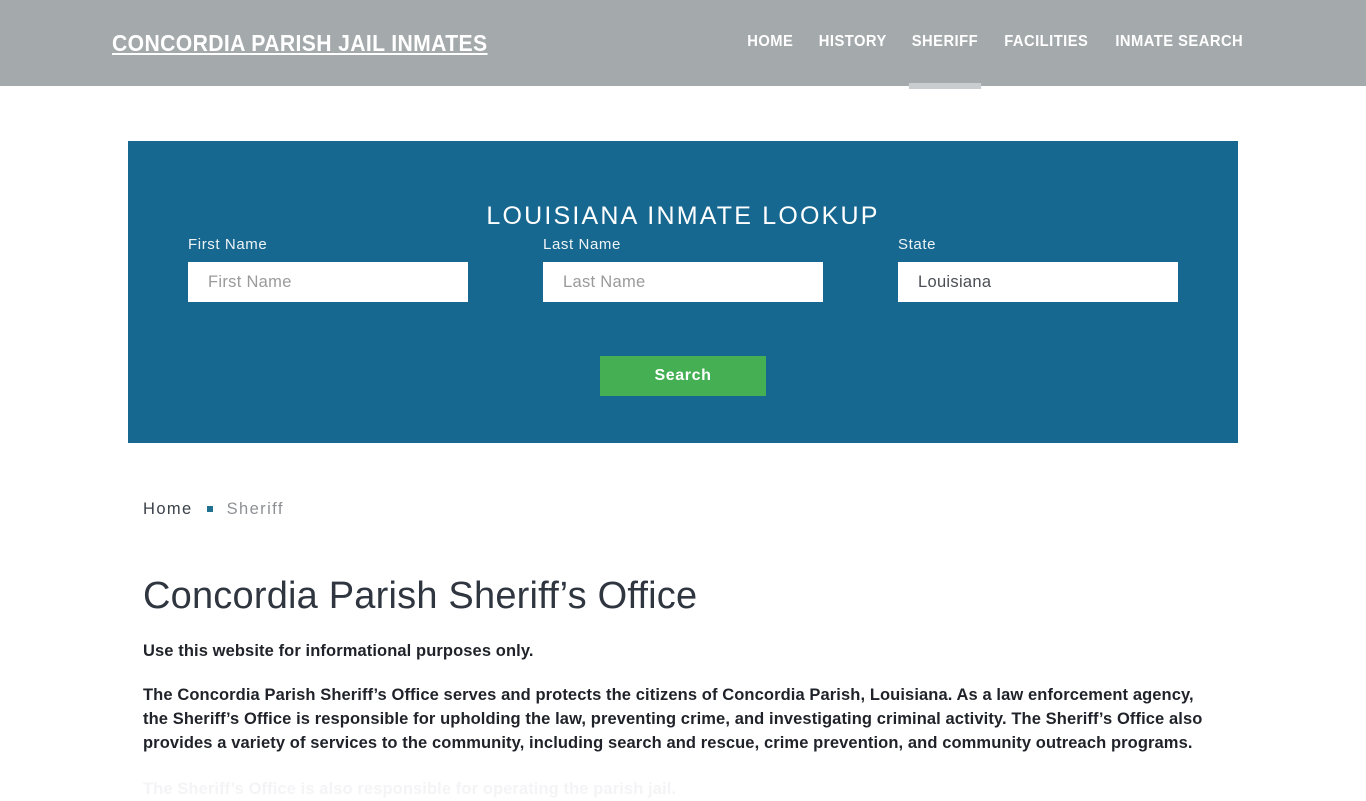 The width and height of the screenshot is (1366, 801). I want to click on nav-item-home: Home, so click(770, 42).